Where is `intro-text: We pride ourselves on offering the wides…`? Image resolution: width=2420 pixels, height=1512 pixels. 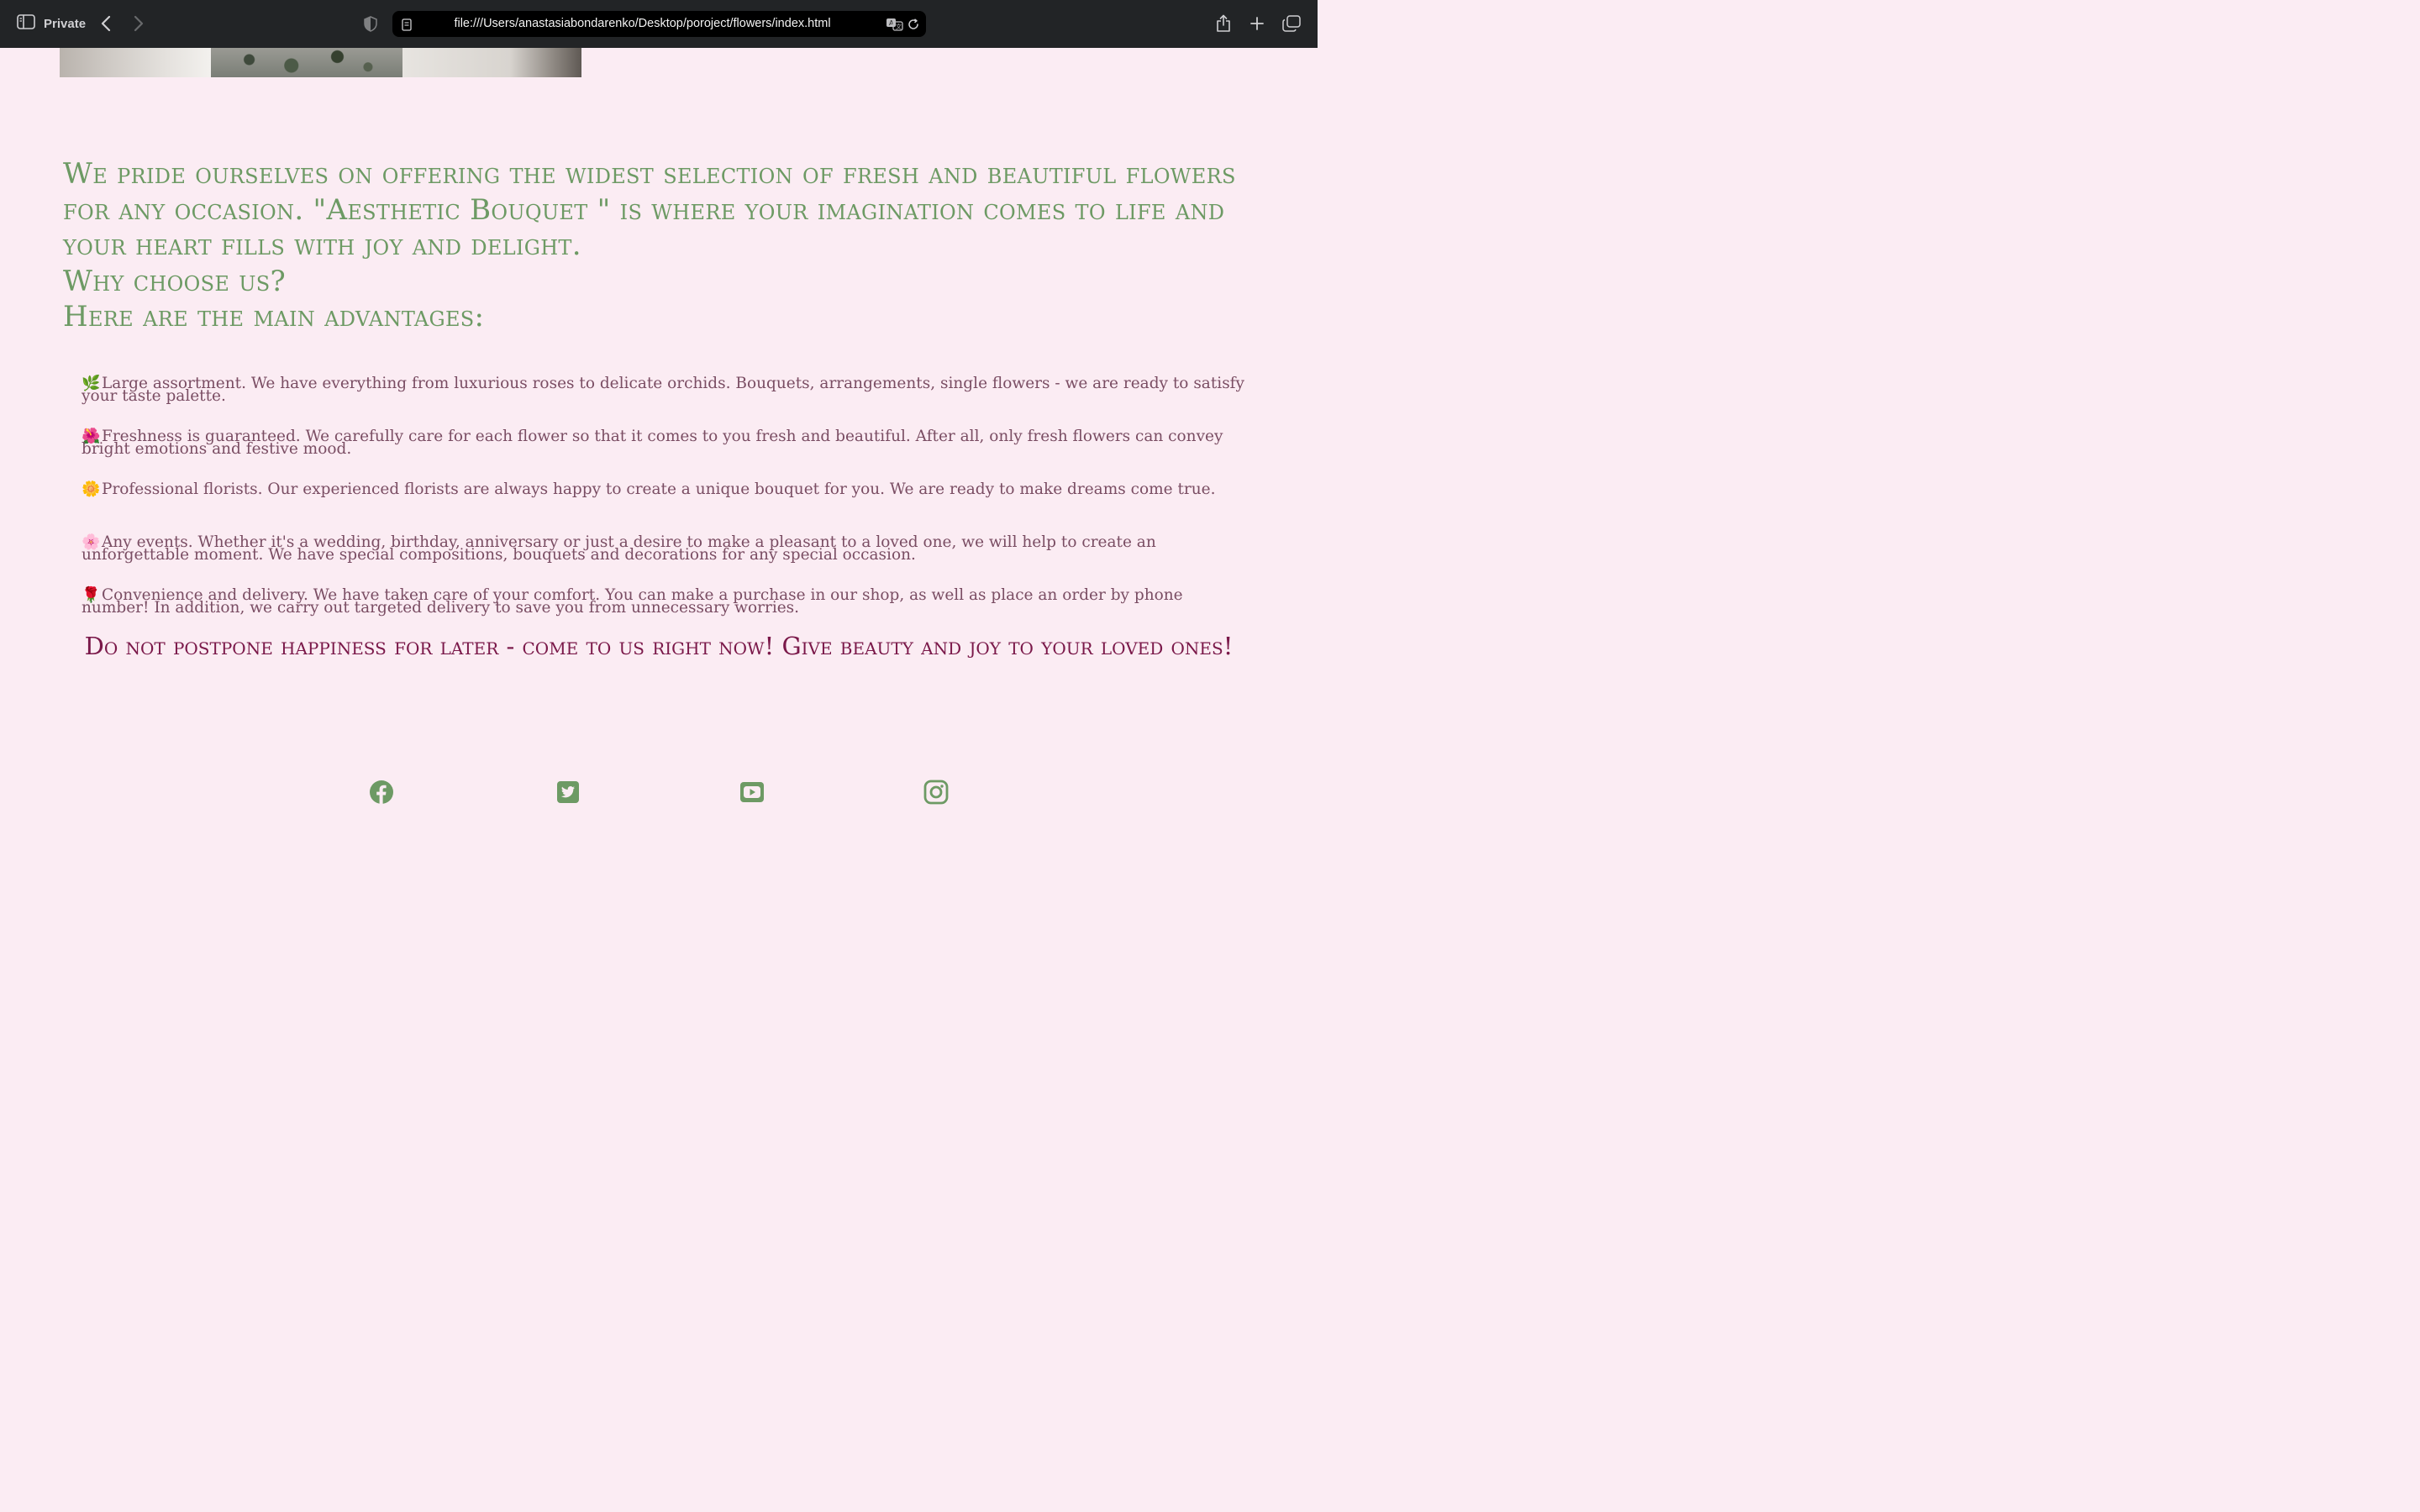
intro-text: We pride ourselves on offering the wides… is located at coordinates (649, 209).